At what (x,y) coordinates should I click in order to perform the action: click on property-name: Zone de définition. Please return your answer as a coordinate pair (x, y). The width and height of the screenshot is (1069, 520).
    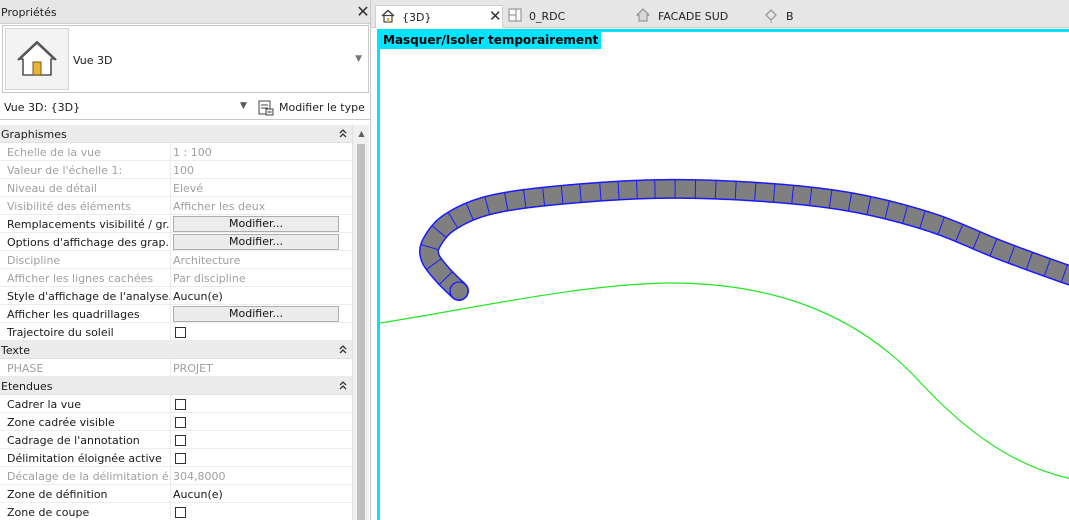
    Looking at the image, I should click on (57, 494).